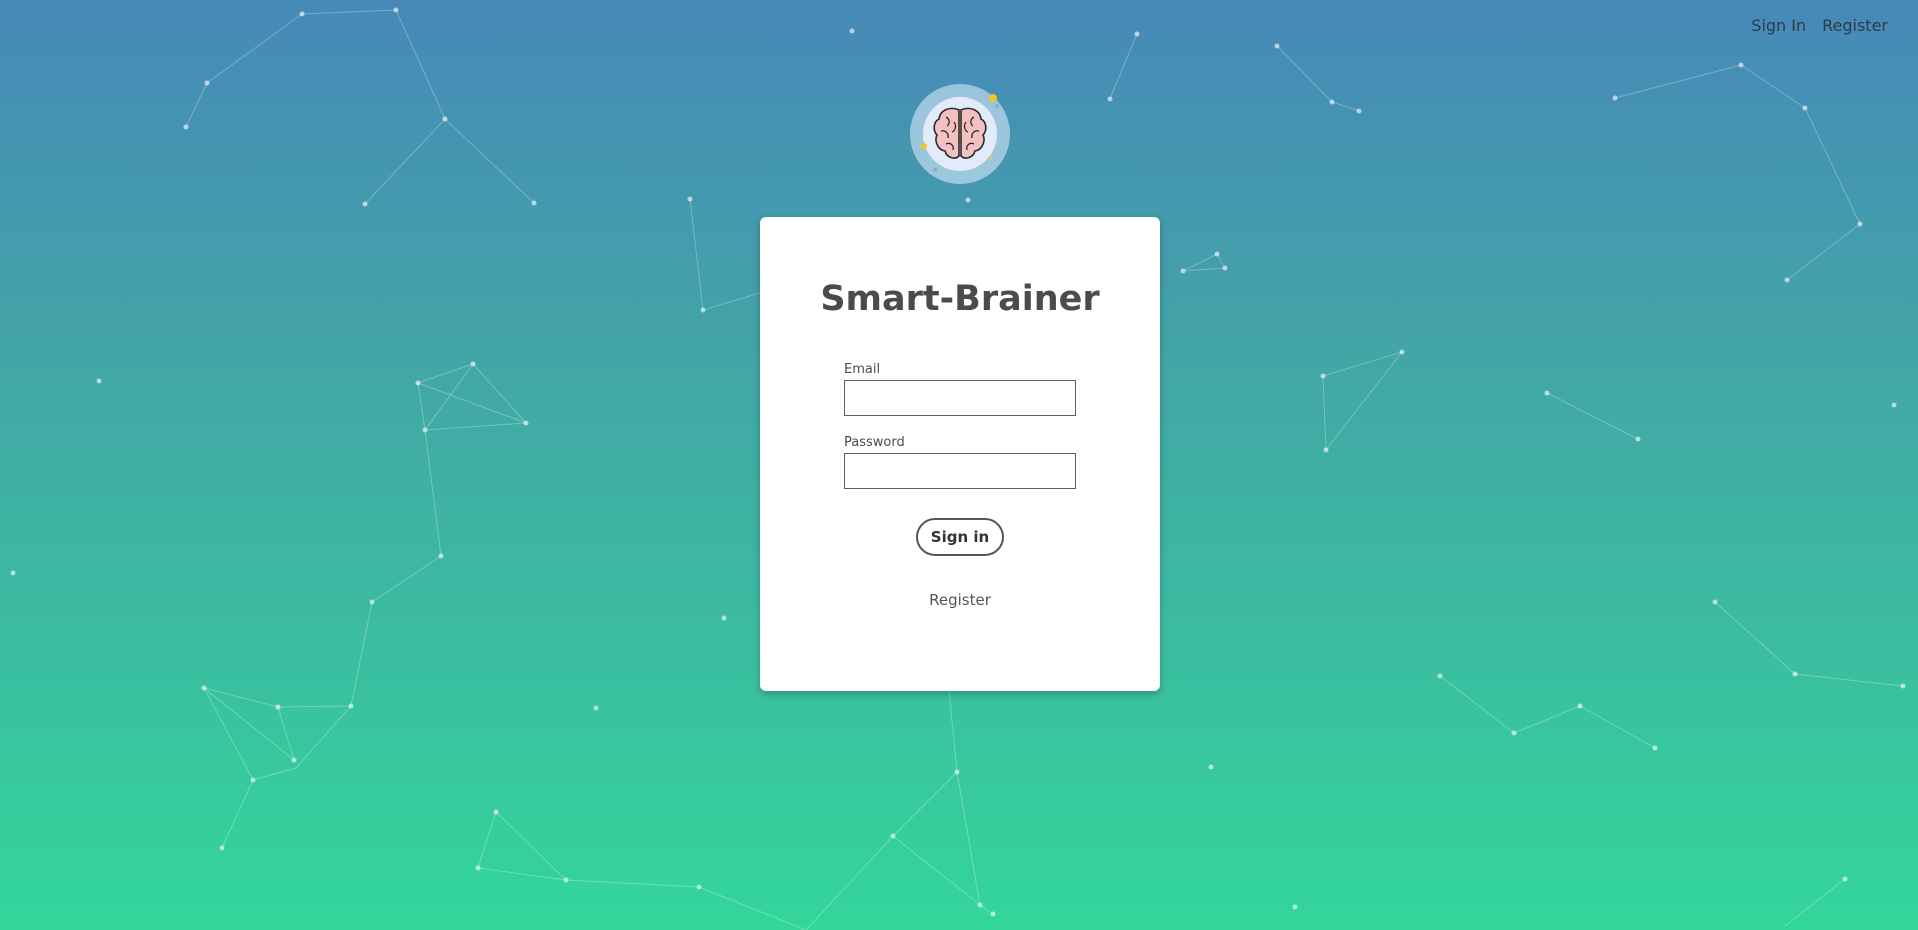 This screenshot has height=930, width=1918. Describe the element at coordinates (960, 471) in the screenshot. I see `password-field` at that location.